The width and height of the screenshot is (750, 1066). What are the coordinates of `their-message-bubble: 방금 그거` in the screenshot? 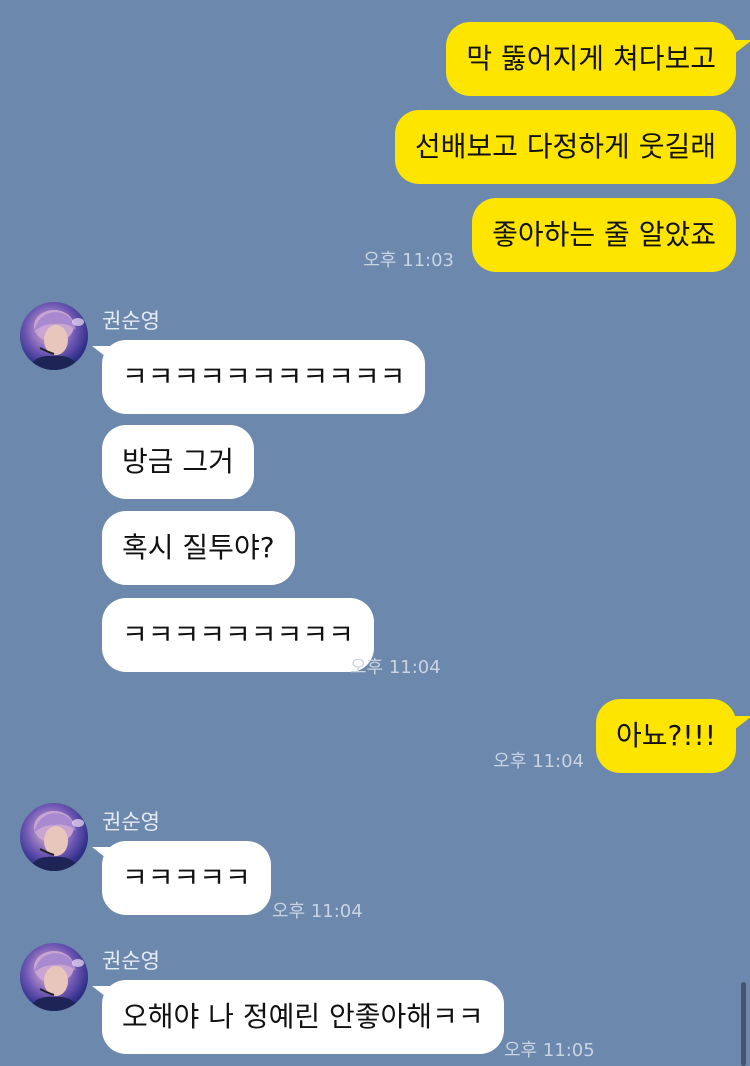 It's located at (178, 462).